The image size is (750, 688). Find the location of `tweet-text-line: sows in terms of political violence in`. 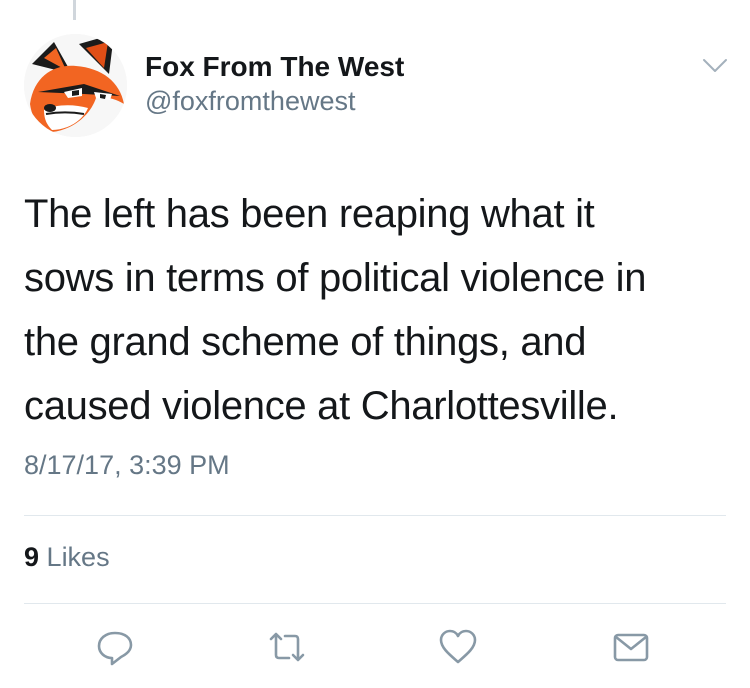

tweet-text-line: sows in terms of political violence in is located at coordinates (335, 278).